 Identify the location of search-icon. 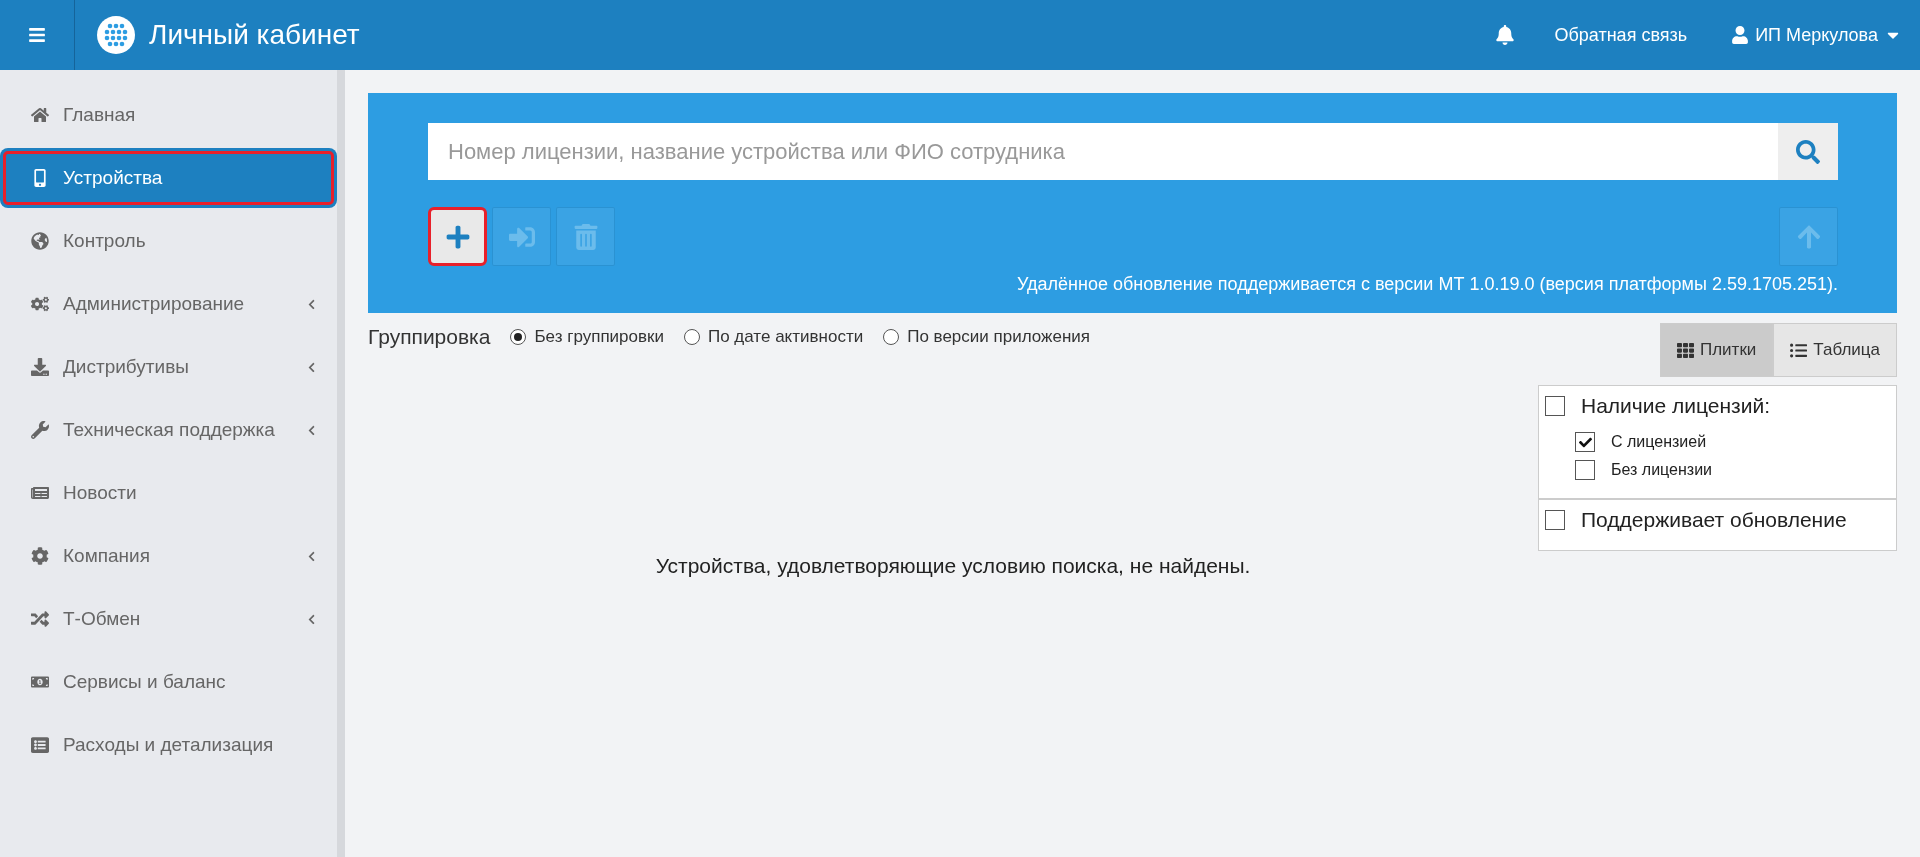
(1808, 151).